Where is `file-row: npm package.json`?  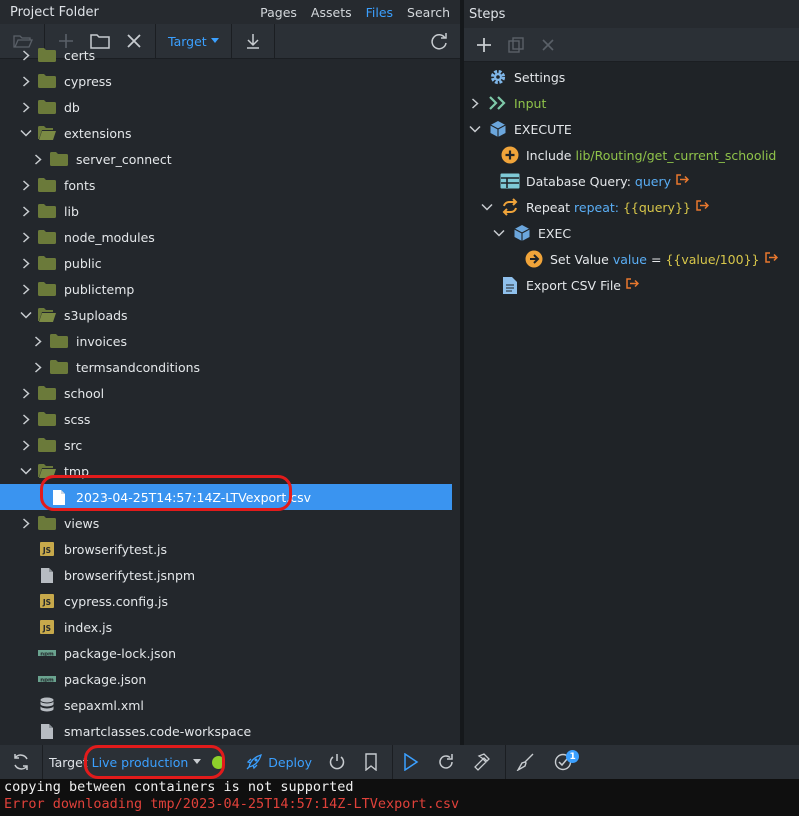 file-row: npm package.json is located at coordinates (230, 679).